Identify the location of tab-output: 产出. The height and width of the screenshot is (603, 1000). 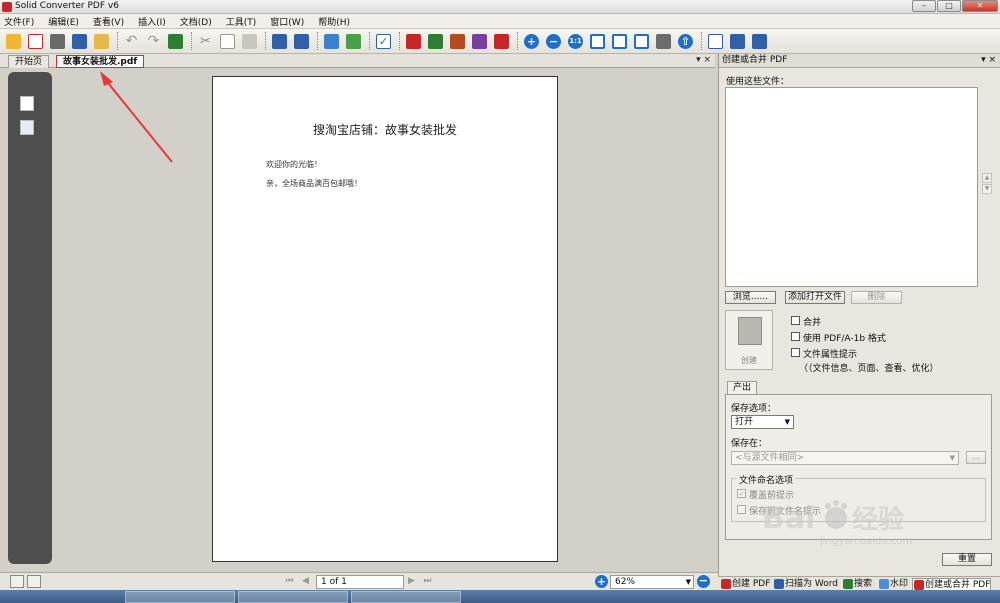
(742, 388).